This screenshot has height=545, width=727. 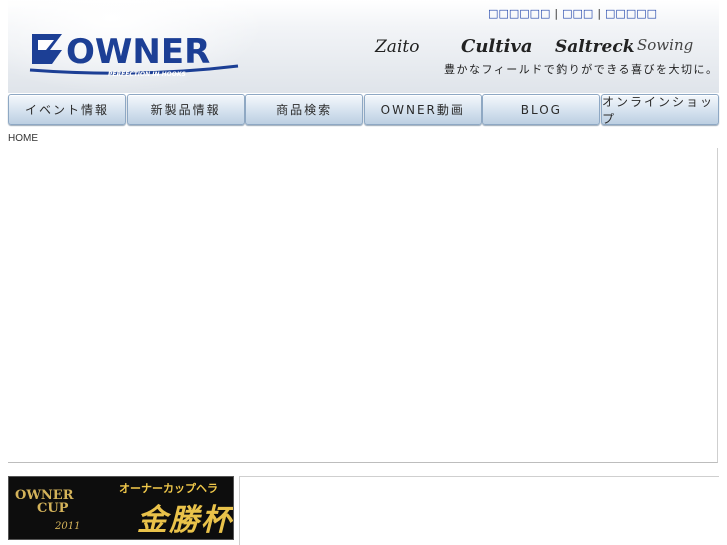 I want to click on brand-zaito: Zaito, so click(x=396, y=47).